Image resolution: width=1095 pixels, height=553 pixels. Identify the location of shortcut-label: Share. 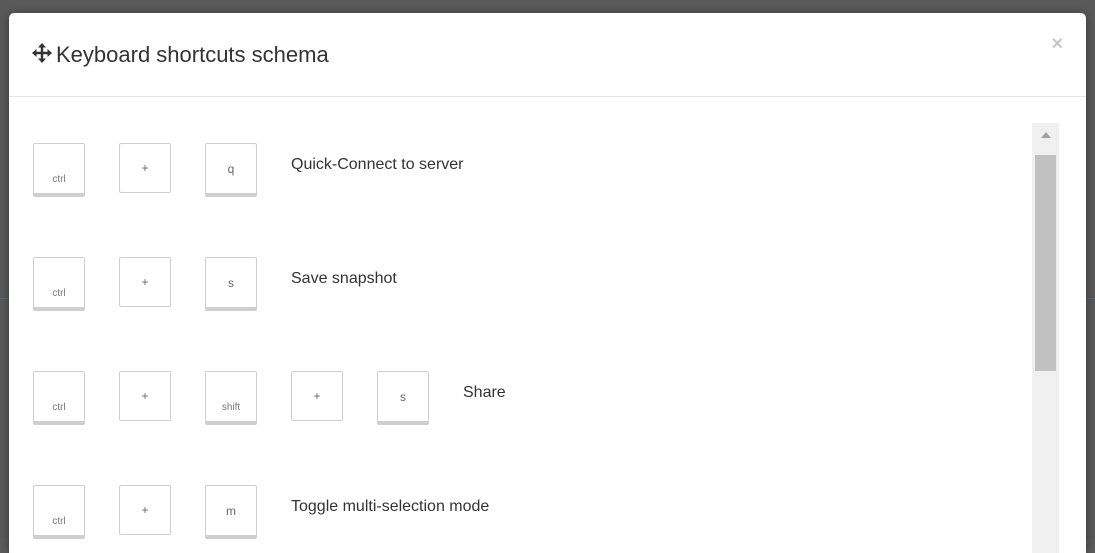
(484, 392).